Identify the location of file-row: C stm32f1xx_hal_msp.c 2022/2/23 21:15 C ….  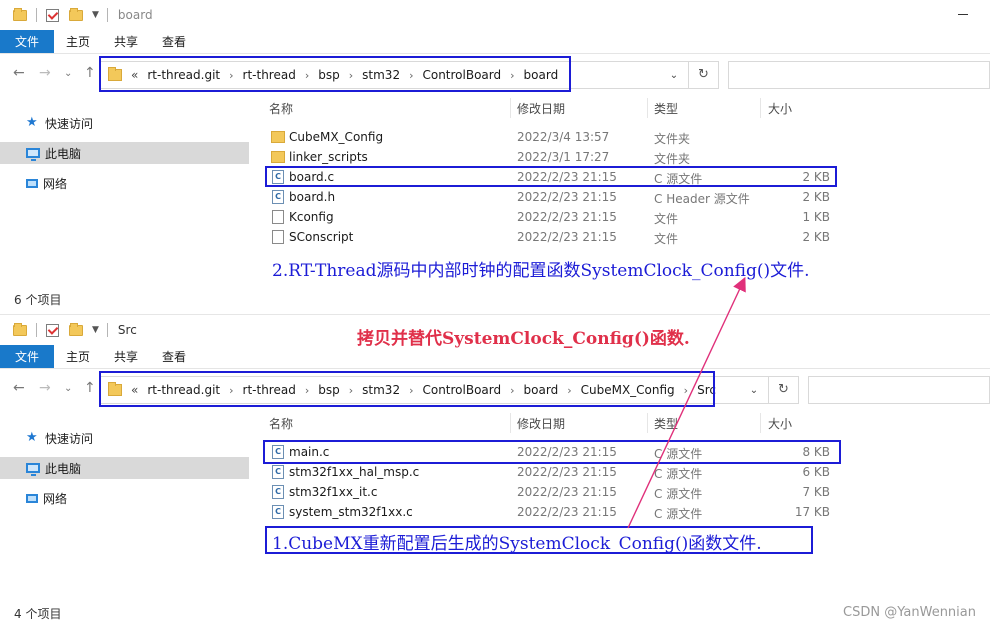
(550, 472).